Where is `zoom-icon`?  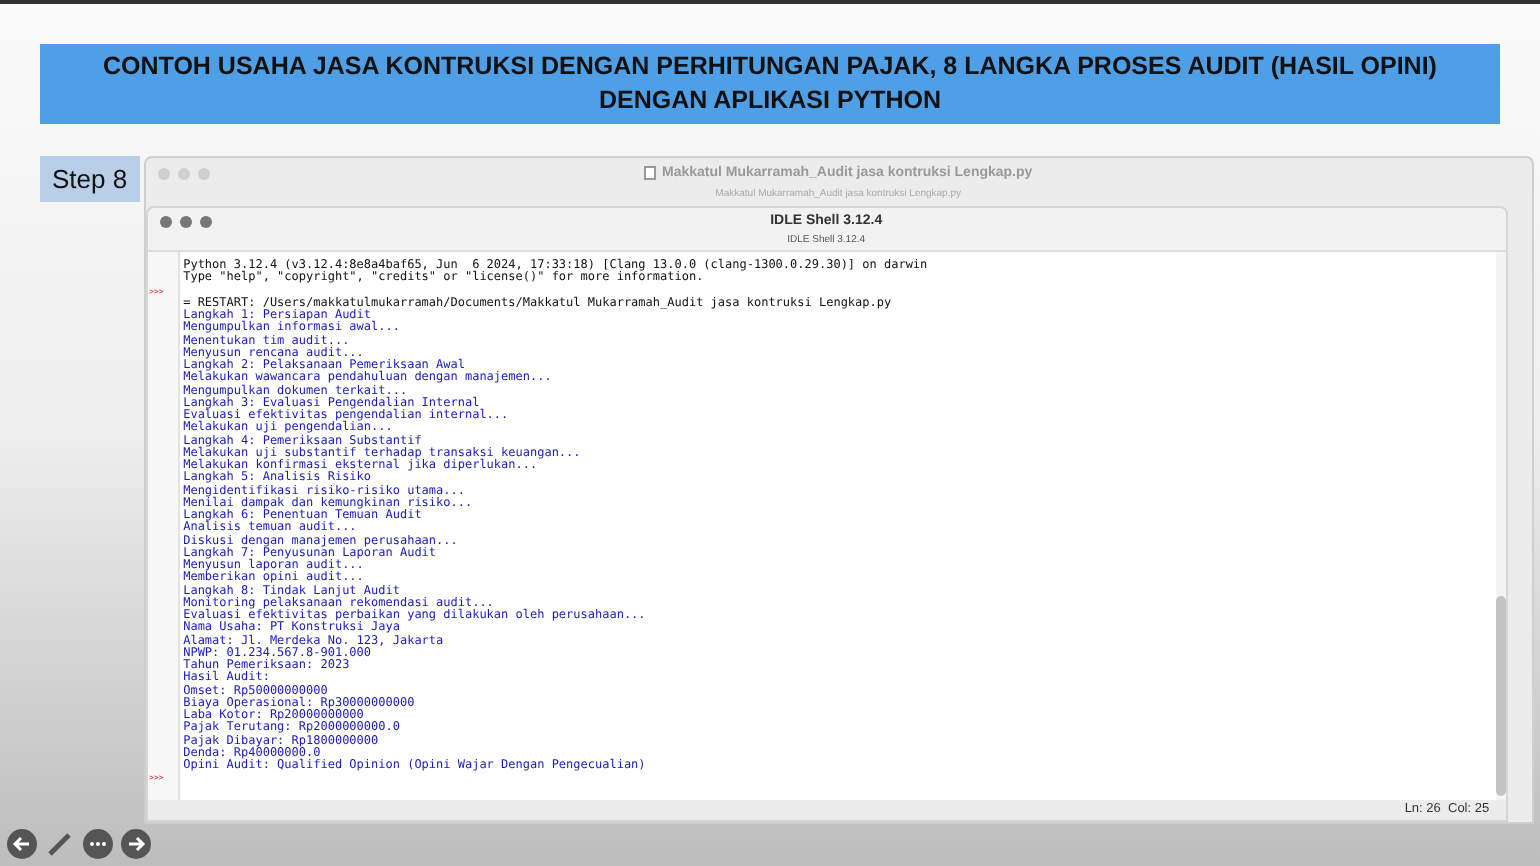 zoom-icon is located at coordinates (205, 222).